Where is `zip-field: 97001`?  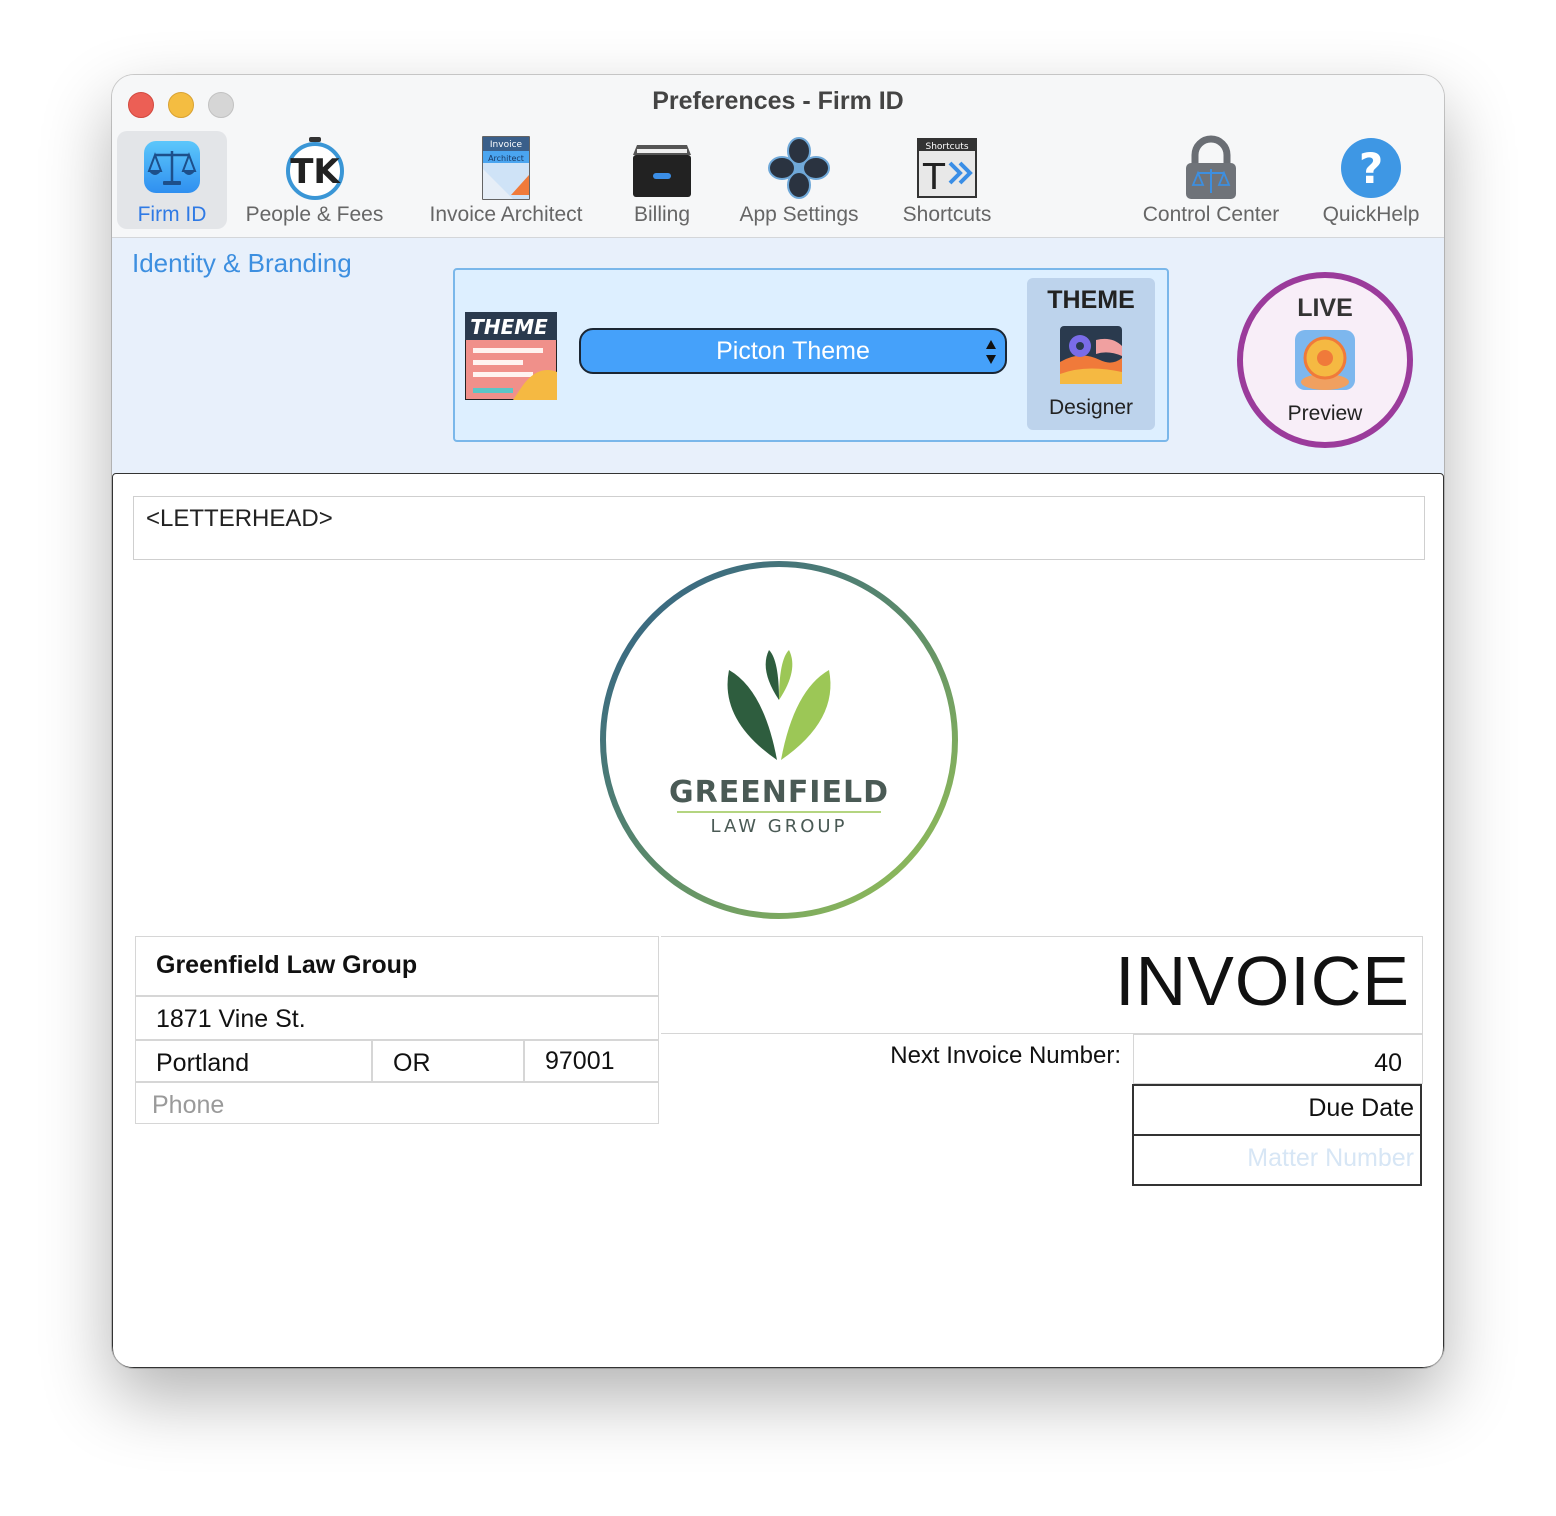
zip-field: 97001 is located at coordinates (591, 1061).